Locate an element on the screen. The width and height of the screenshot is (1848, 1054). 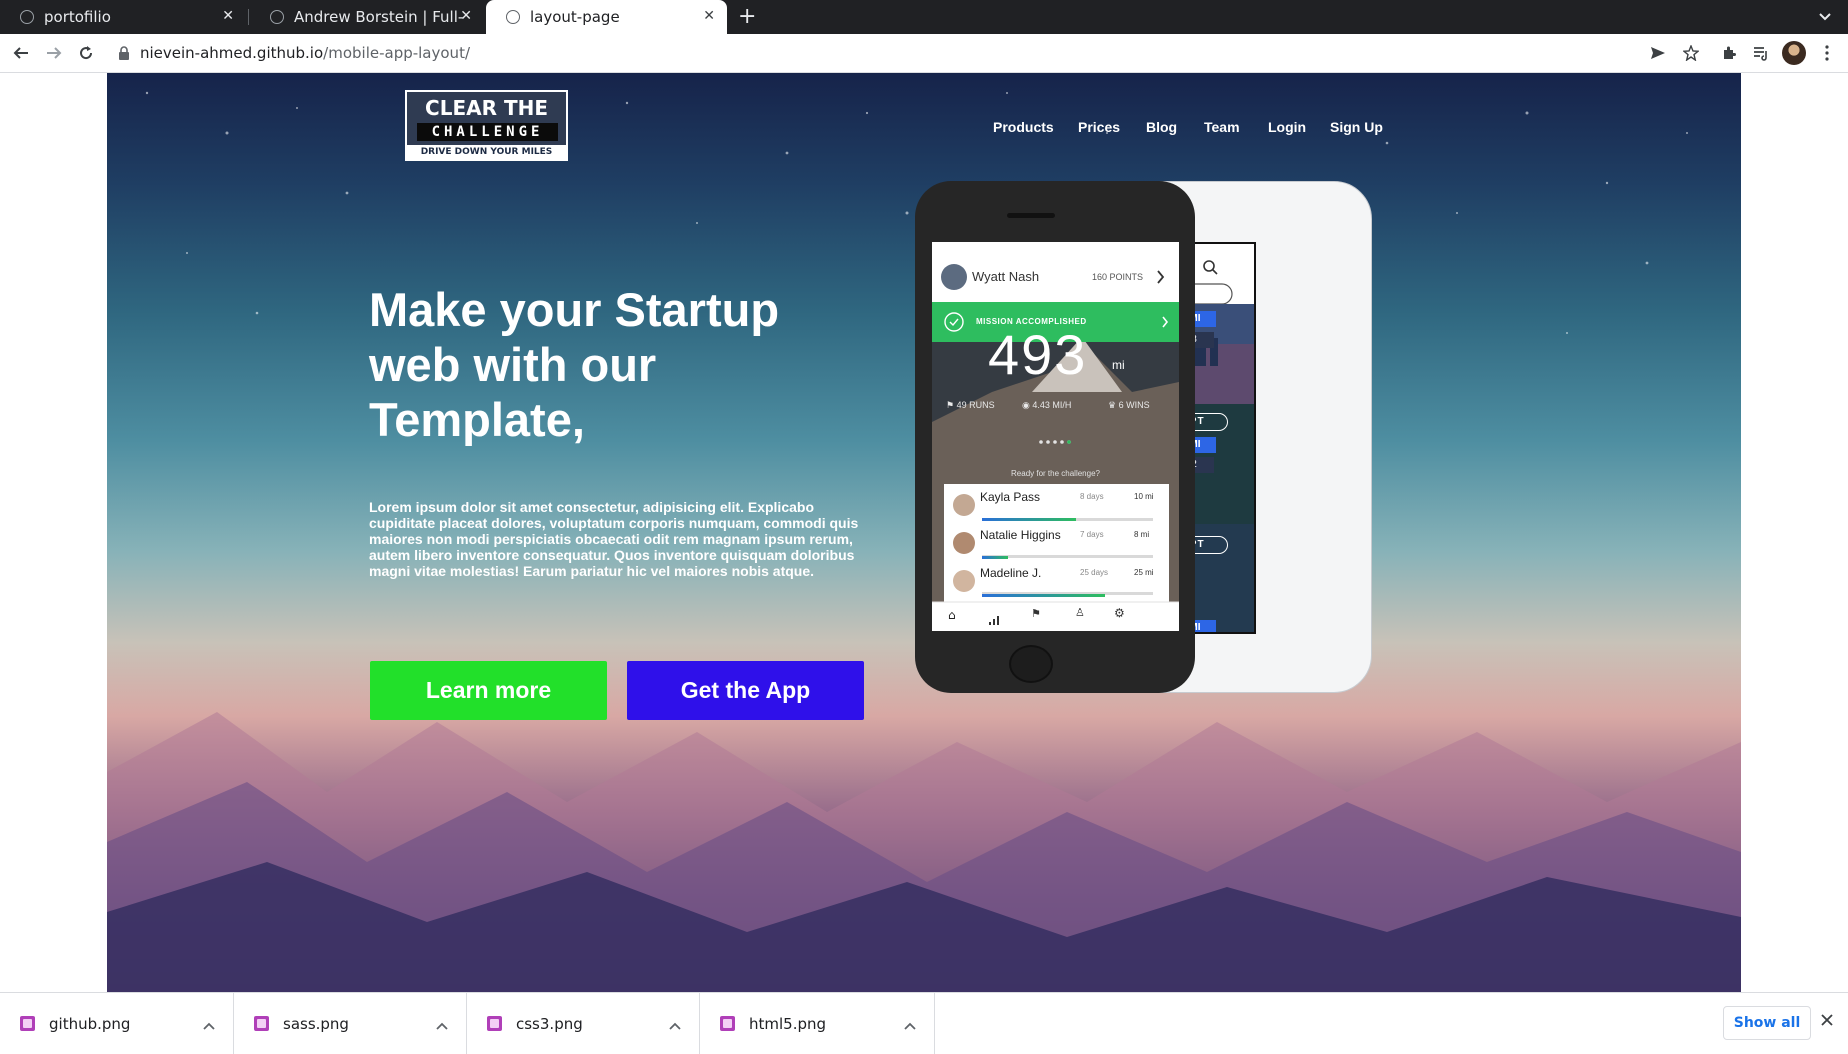
show-all-button: Show all is located at coordinates (1767, 1023).